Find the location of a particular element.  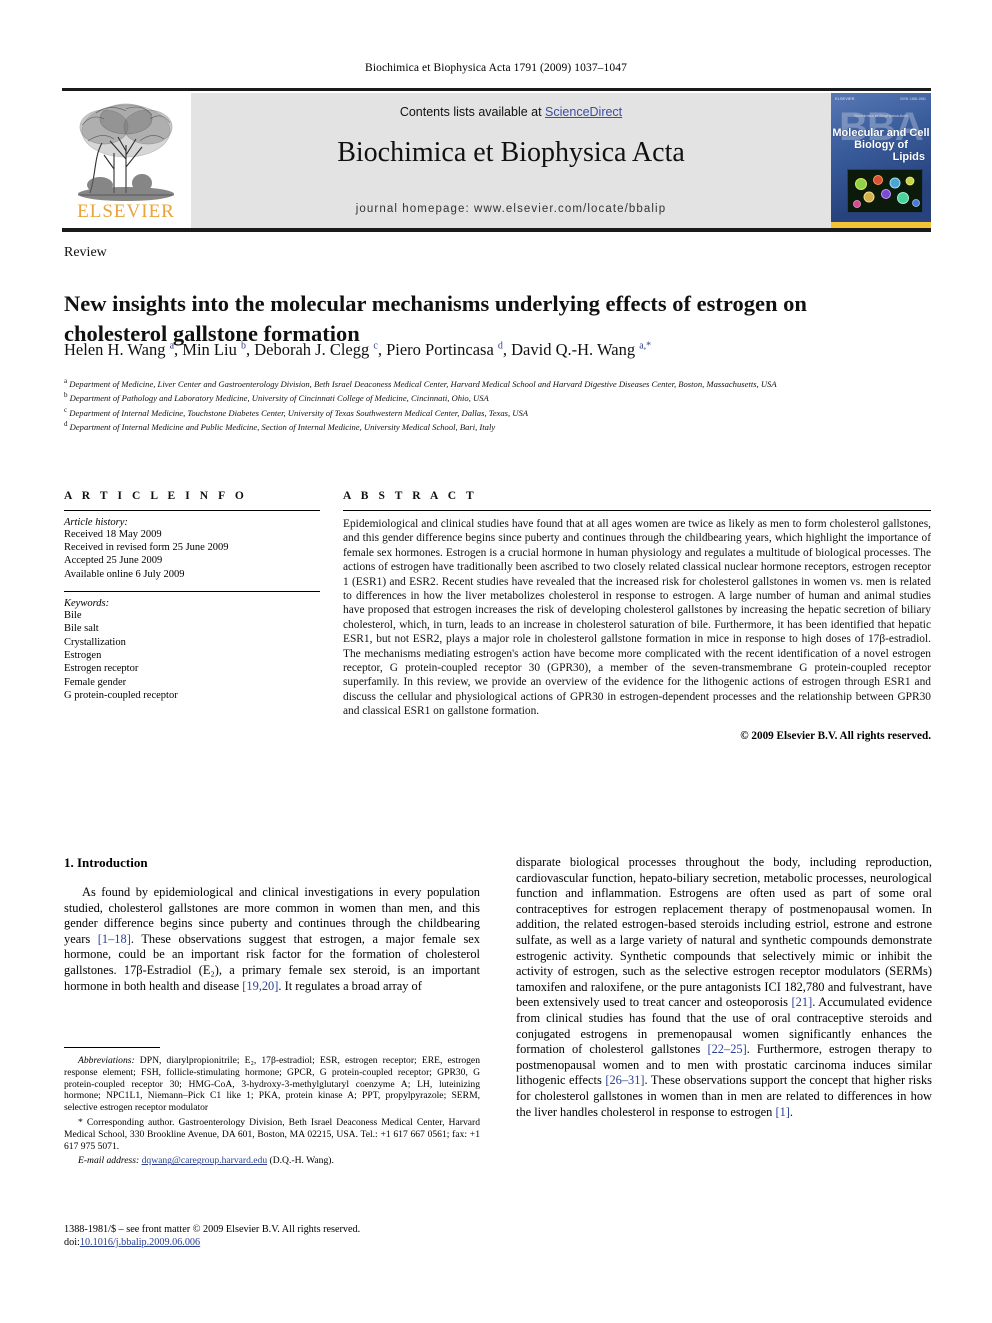

cover-micrograph-svg is located at coordinates (885, 191).